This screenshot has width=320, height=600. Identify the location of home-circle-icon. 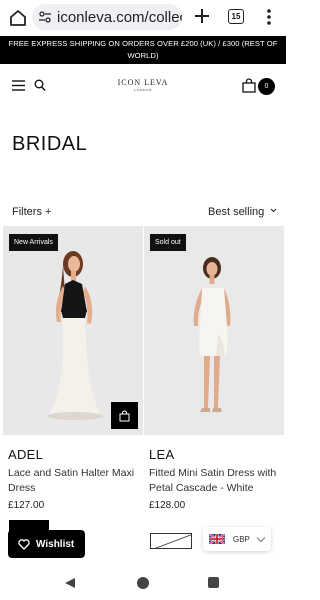
(143, 583).